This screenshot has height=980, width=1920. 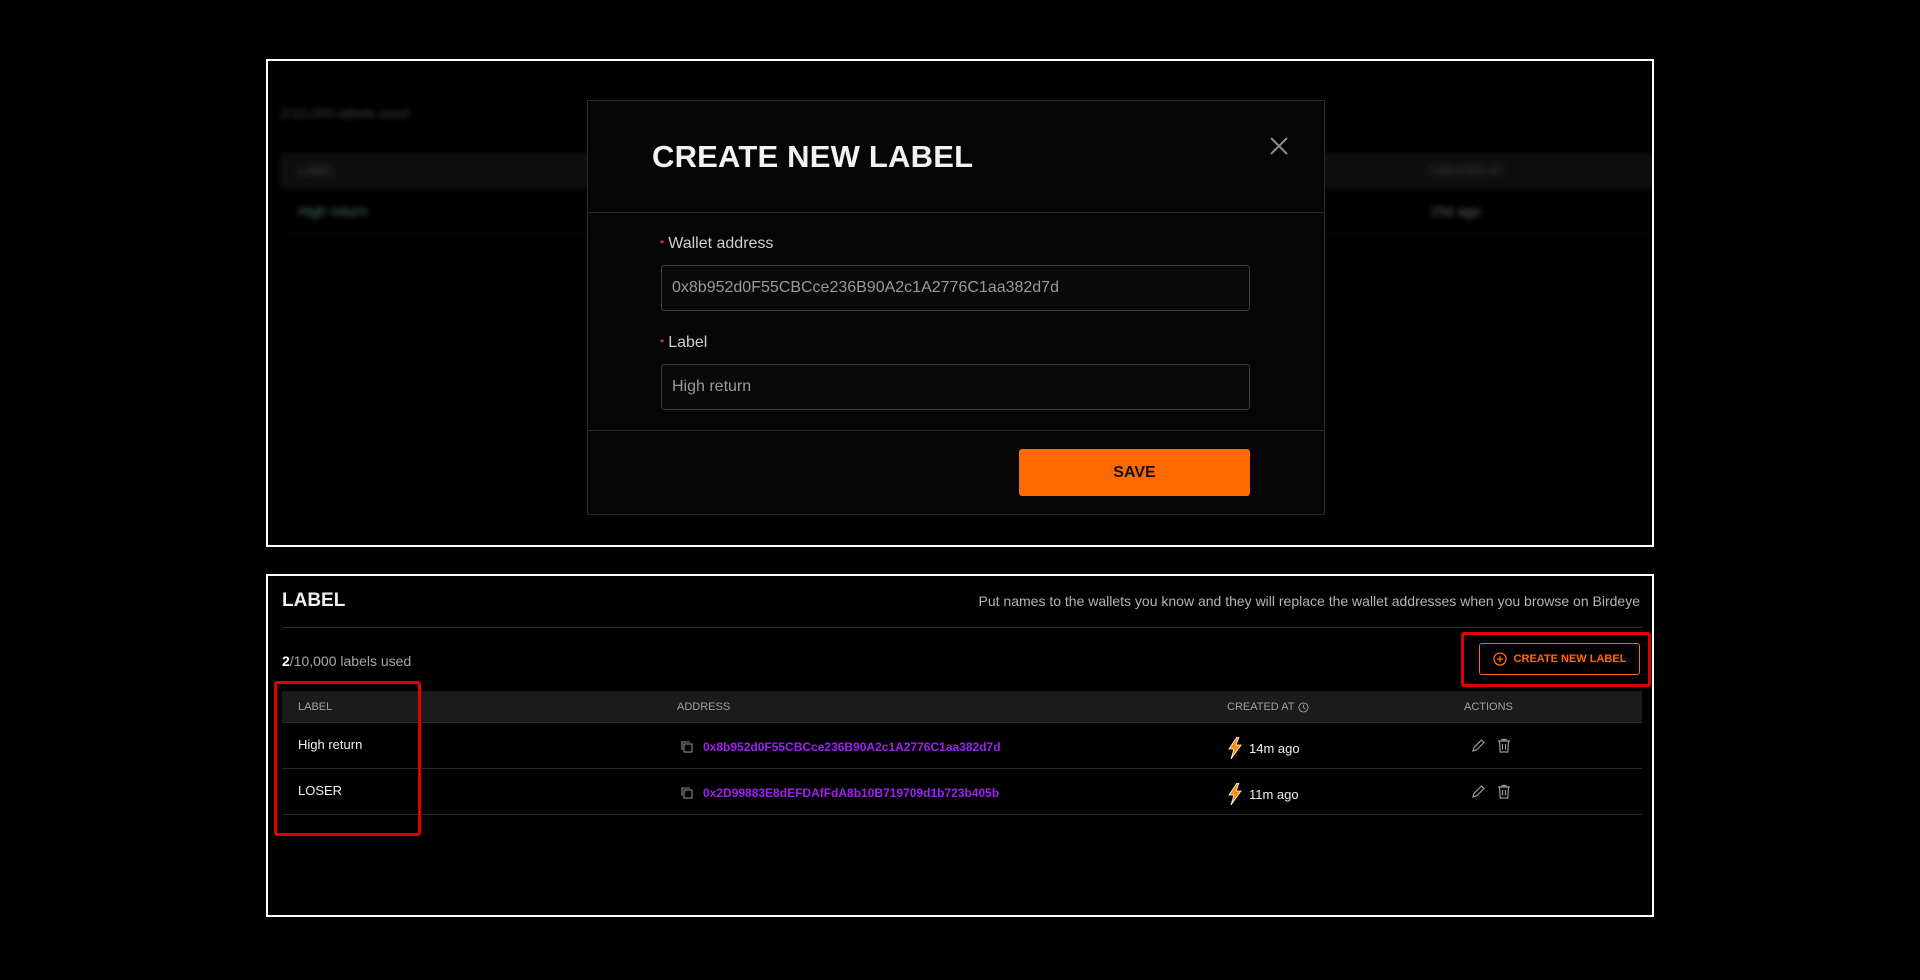 What do you see at coordinates (1455, 211) in the screenshot?
I see `bg-row-created: 15d ago` at bounding box center [1455, 211].